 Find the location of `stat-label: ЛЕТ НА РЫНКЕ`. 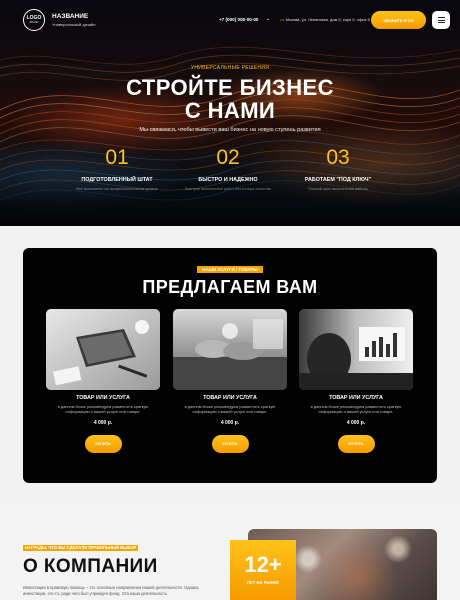

stat-label: ЛЕТ НА РЫНКЕ is located at coordinates (263, 582).